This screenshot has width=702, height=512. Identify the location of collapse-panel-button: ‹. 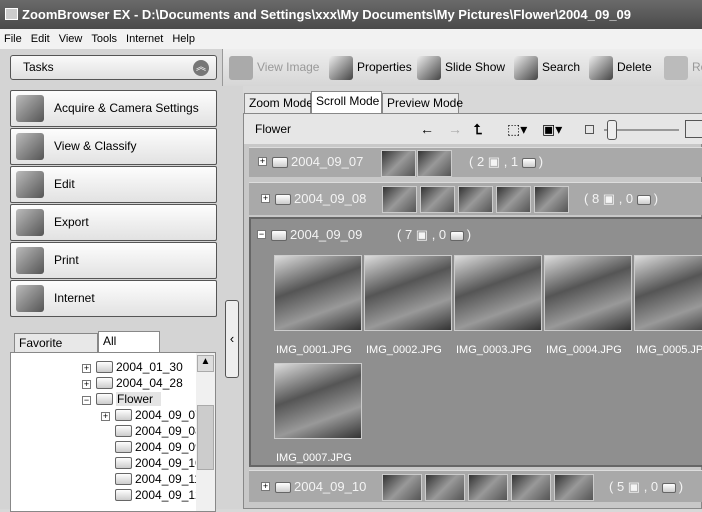
(232, 339).